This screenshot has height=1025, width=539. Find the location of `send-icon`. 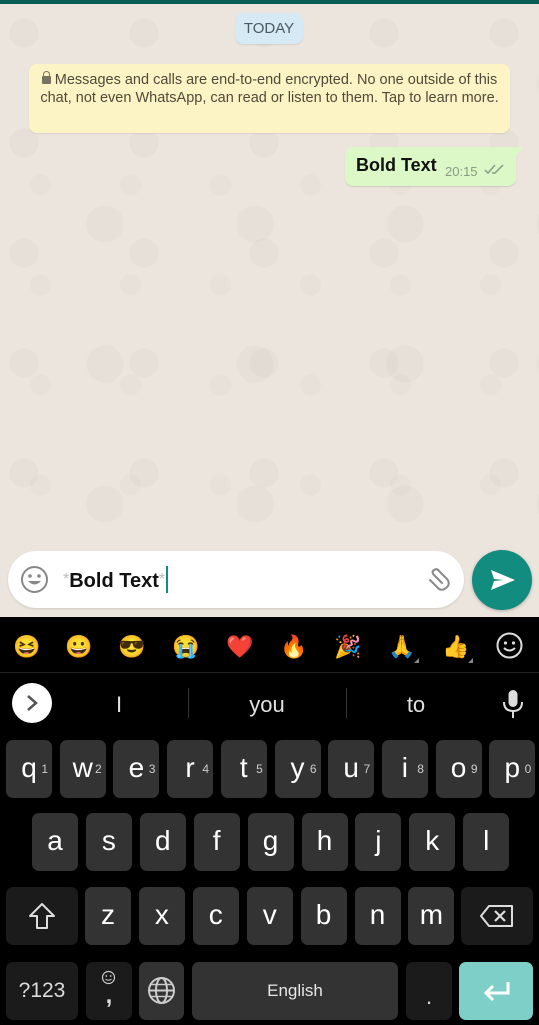

send-icon is located at coordinates (503, 580).